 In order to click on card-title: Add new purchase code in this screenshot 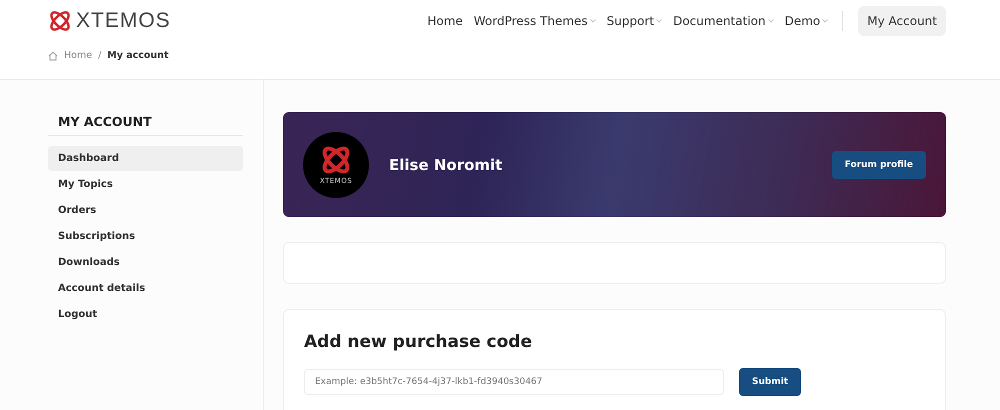, I will do `click(418, 342)`.